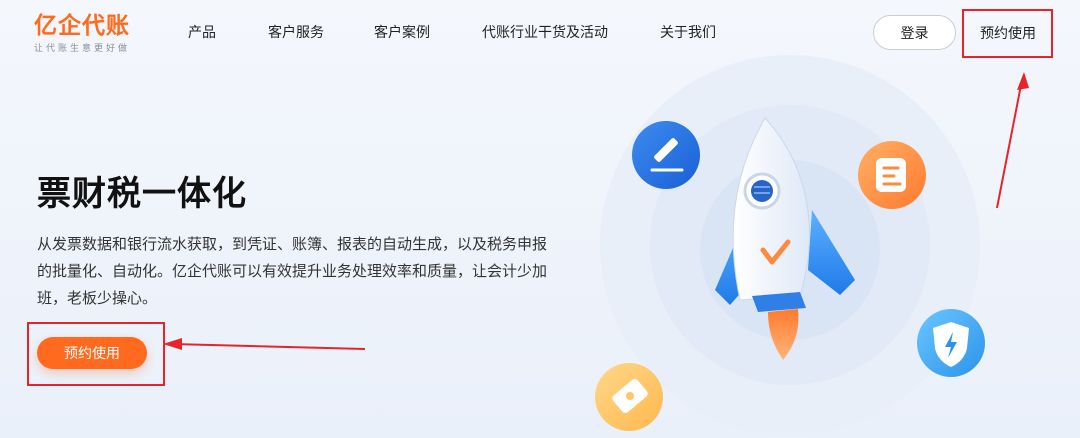  What do you see at coordinates (775, 252) in the screenshot?
I see `rocket-check-mark` at bounding box center [775, 252].